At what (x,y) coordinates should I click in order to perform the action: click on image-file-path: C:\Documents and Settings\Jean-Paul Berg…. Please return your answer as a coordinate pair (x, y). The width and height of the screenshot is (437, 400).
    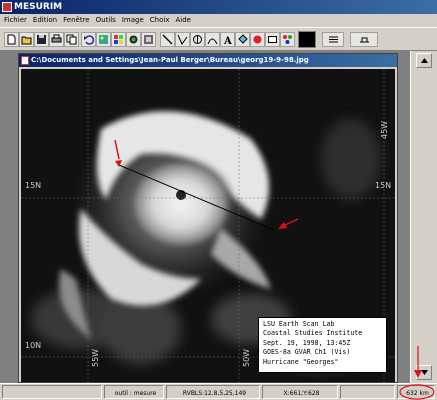
    Looking at the image, I should click on (170, 60).